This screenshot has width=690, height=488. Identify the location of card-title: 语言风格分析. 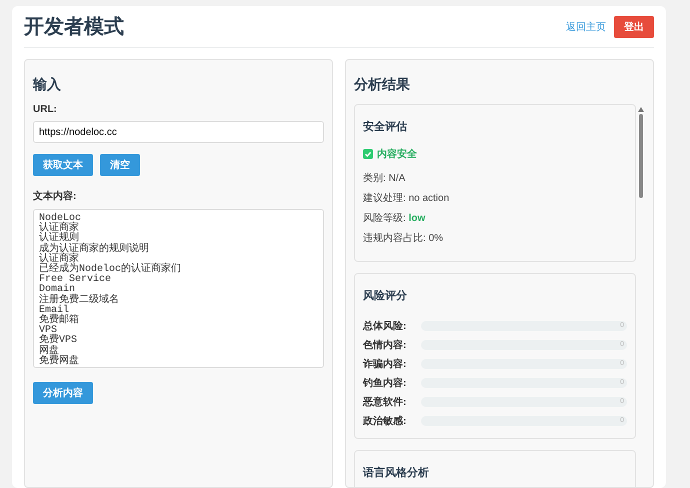
(396, 473).